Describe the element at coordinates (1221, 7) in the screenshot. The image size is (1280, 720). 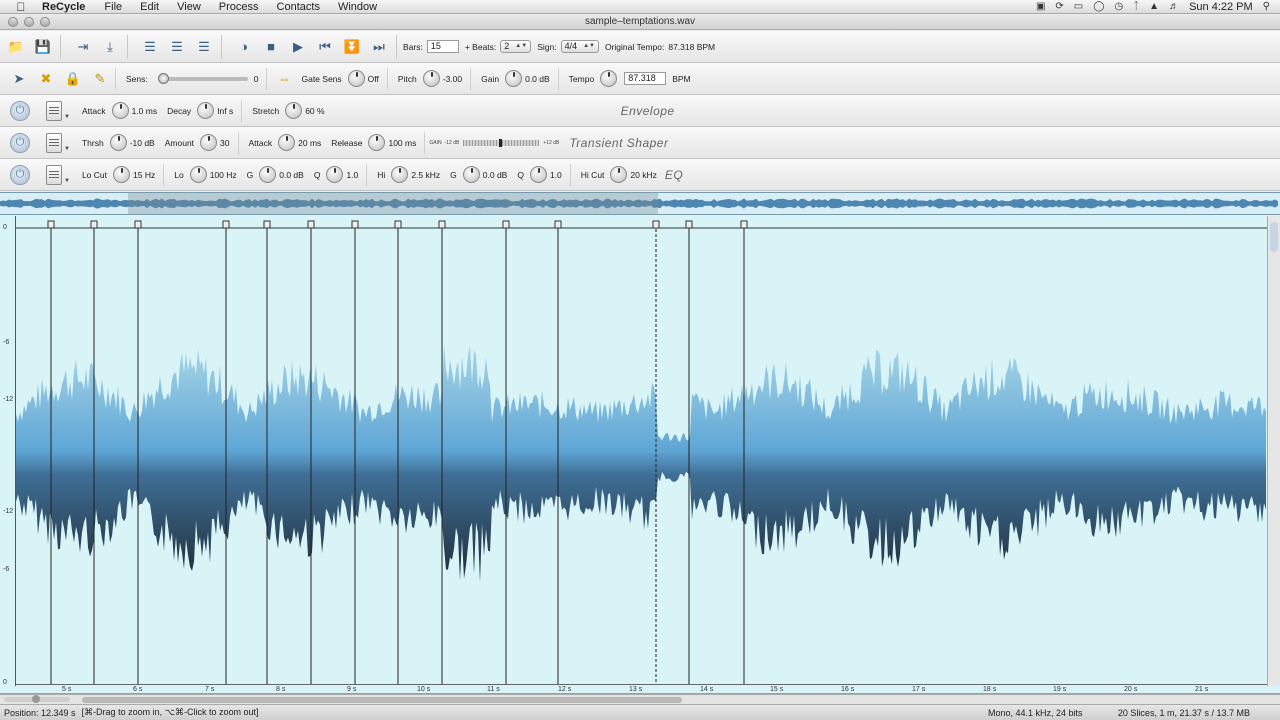
I see `menubar-clock: Sun 4:22 PM` at that location.